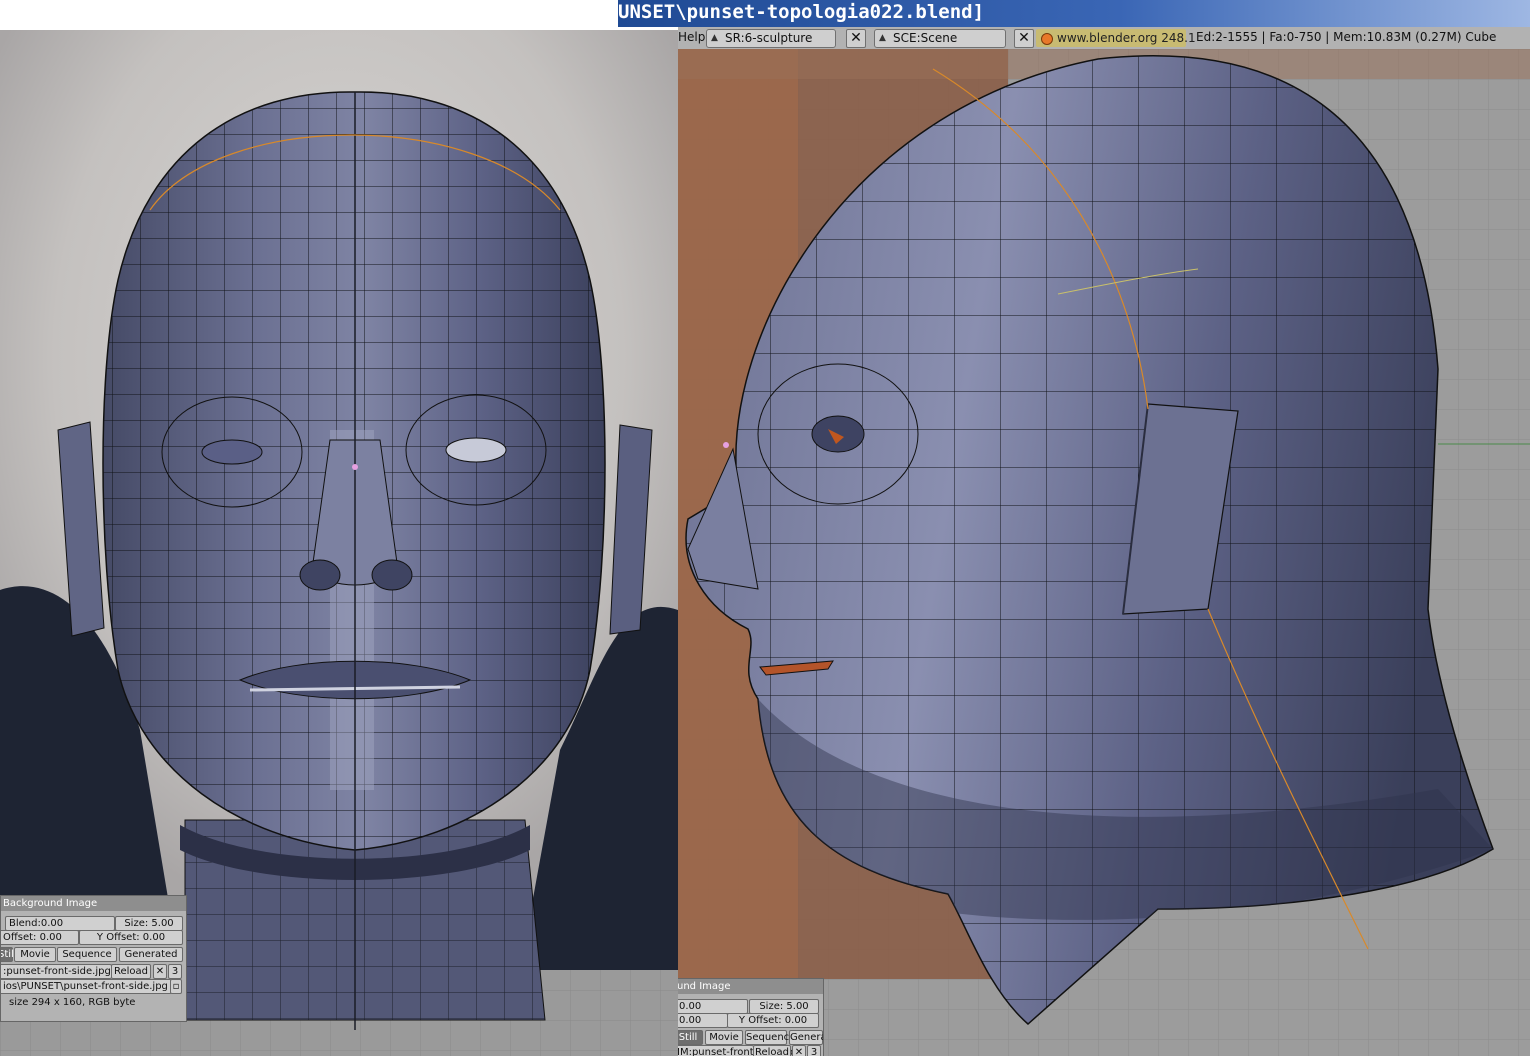  Describe the element at coordinates (737, 1050) in the screenshot. I see `image-name-field: IM:punset-front-side.jpg` at that location.